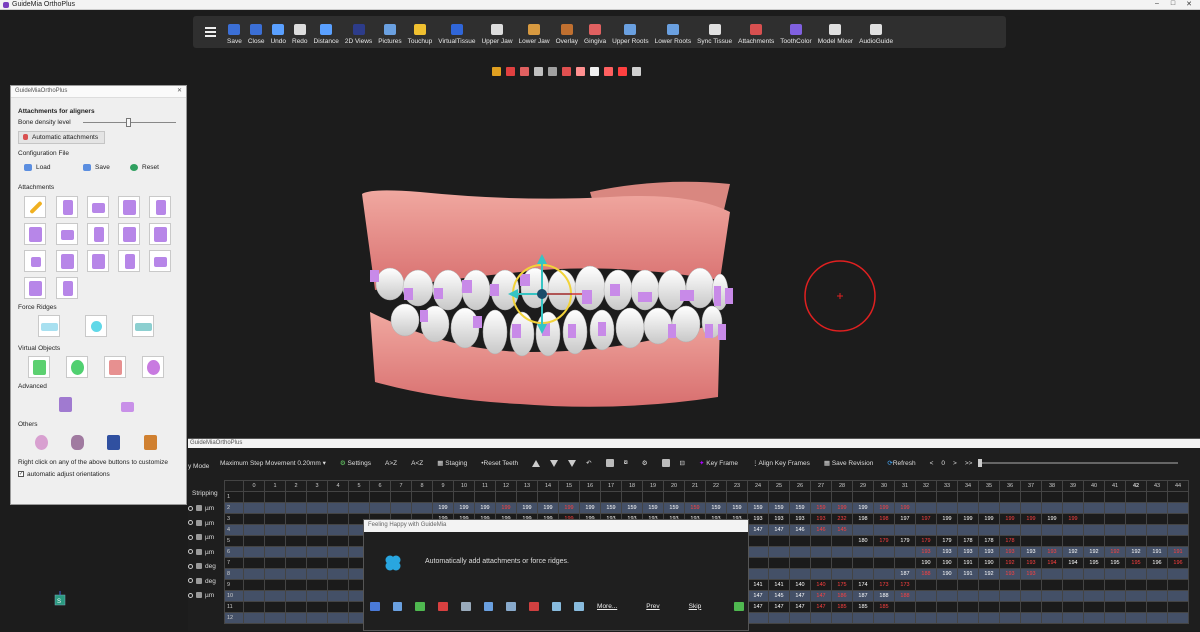  Describe the element at coordinates (67, 288) in the screenshot. I see `attachment-shape-17-button` at that location.